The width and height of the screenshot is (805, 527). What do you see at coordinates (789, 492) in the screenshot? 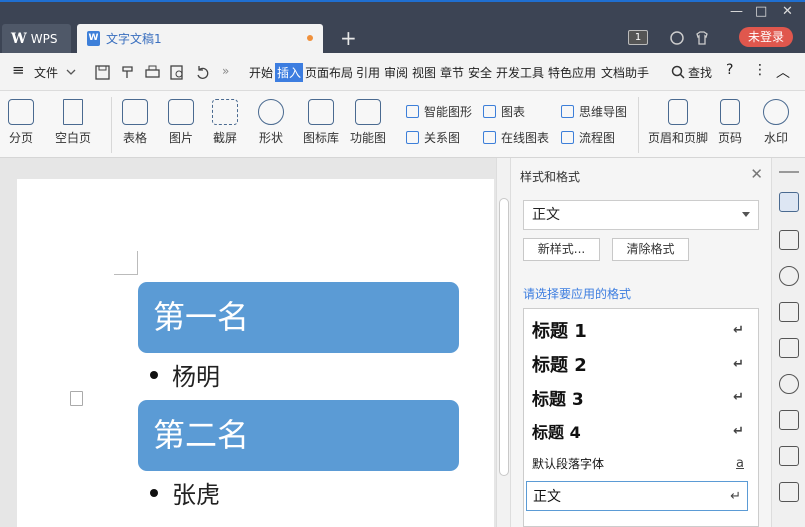
I see `toolbox-icon` at bounding box center [789, 492].